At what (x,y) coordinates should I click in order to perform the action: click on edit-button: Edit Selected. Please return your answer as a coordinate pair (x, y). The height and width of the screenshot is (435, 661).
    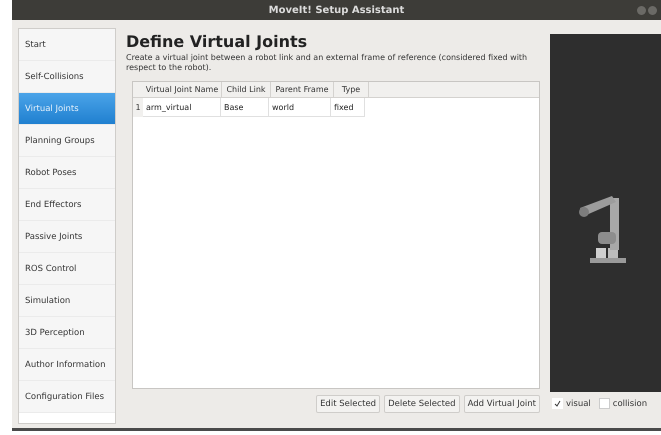
    Looking at the image, I should click on (348, 404).